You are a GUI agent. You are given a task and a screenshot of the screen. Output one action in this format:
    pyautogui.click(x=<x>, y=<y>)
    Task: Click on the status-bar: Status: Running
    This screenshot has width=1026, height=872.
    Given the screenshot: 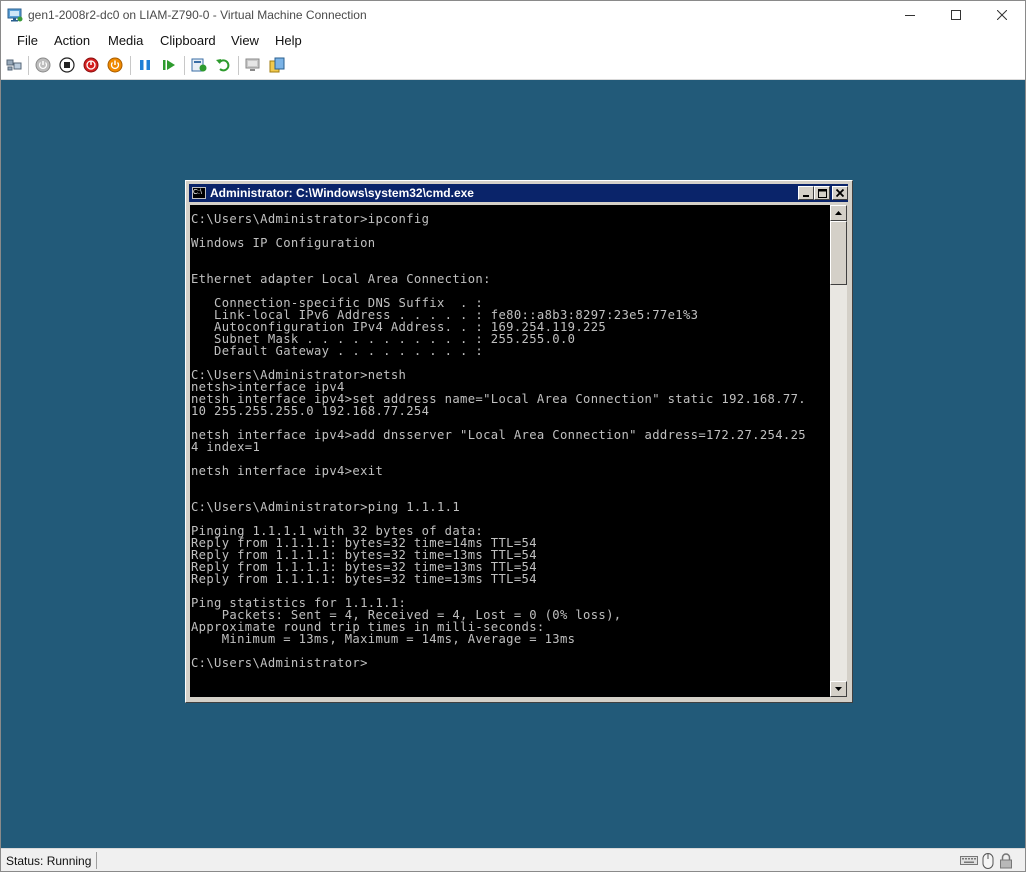 What is the action you would take?
    pyautogui.click(x=513, y=859)
    